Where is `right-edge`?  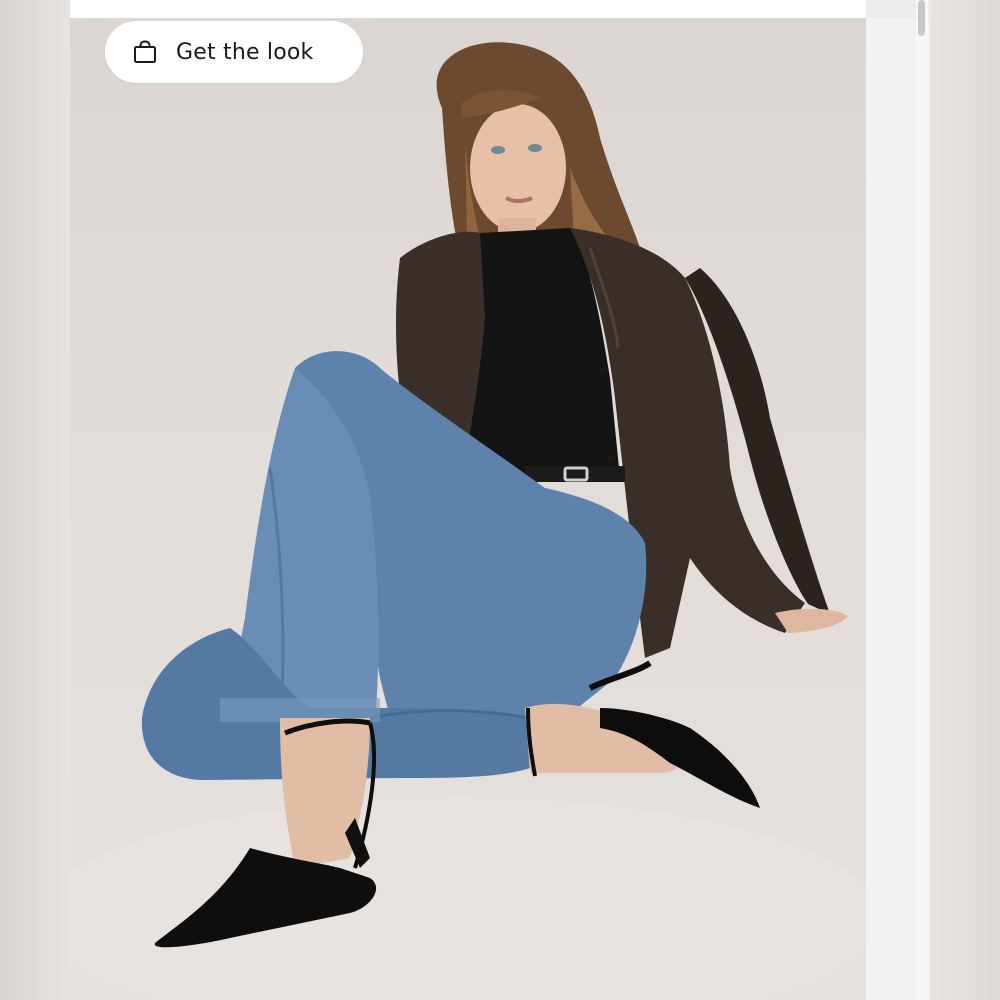
right-edge is located at coordinates (965, 500).